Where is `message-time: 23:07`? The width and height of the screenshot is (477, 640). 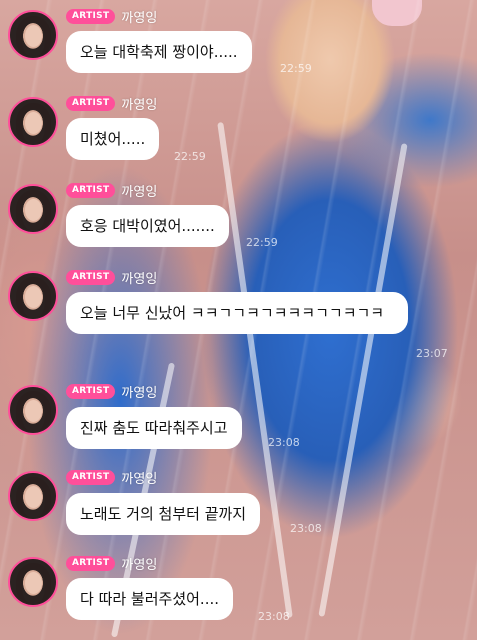 message-time: 23:07 is located at coordinates (432, 353).